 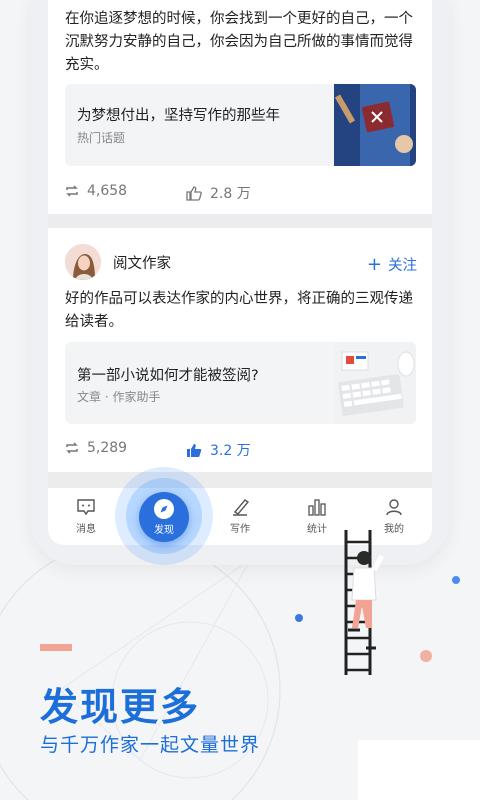 I want to click on tab-label: 消息, so click(x=86, y=529).